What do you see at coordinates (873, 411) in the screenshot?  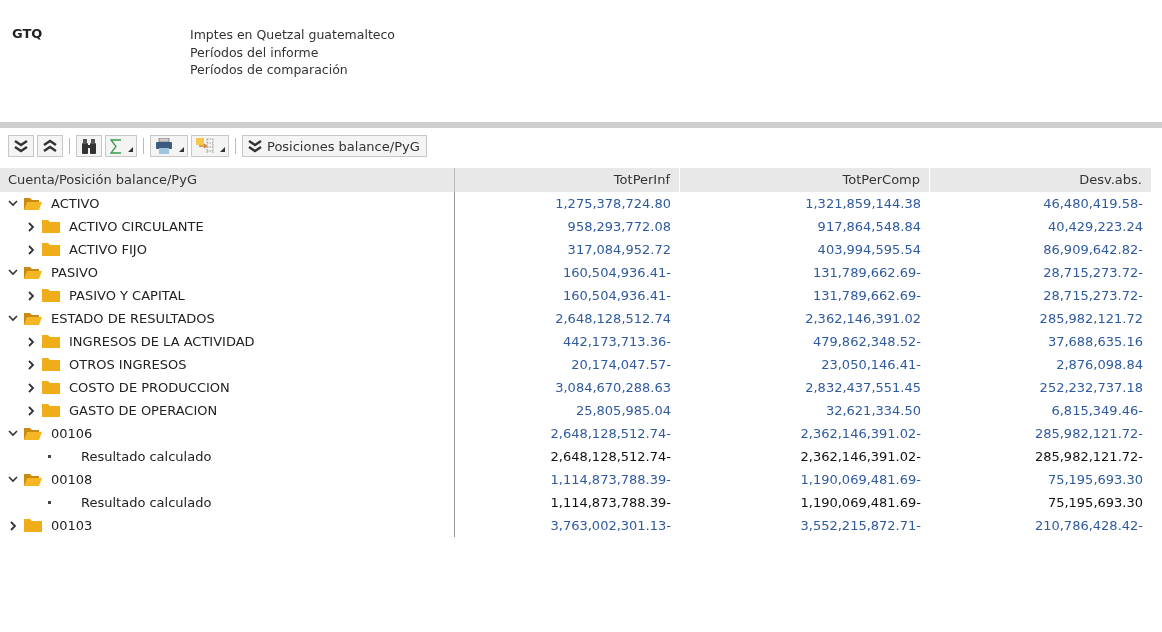 I see `amount-cell-text: 32,621,334.50` at bounding box center [873, 411].